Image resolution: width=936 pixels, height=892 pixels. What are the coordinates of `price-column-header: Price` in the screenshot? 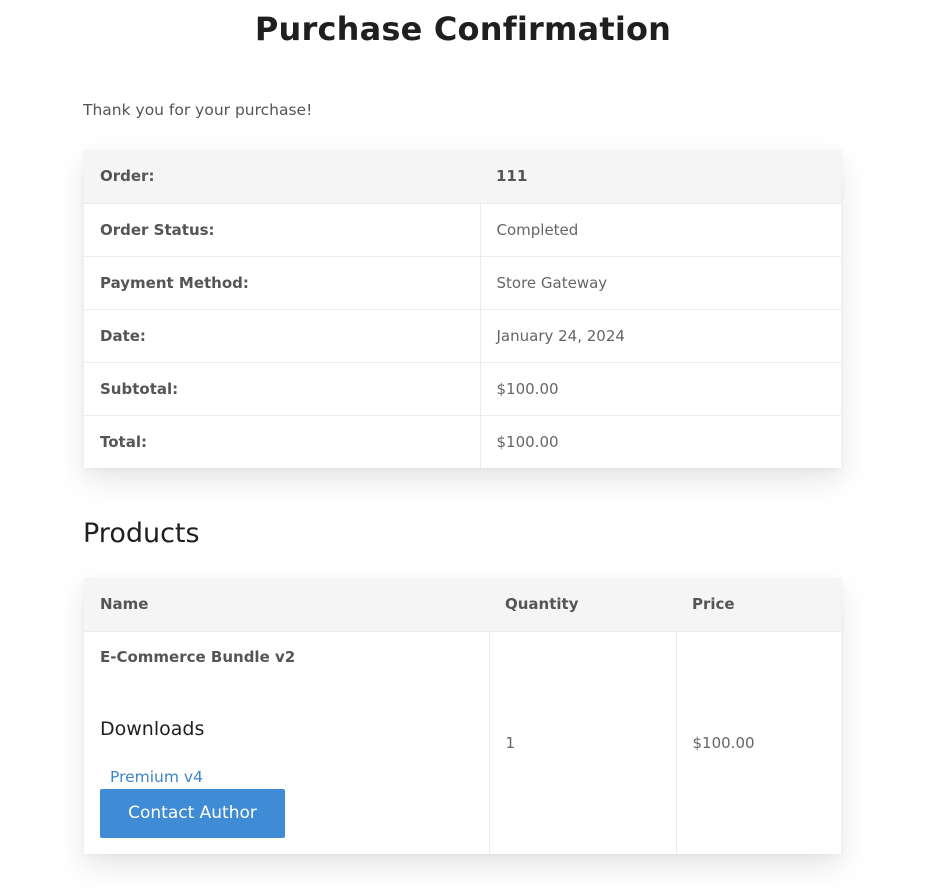 It's located at (713, 604).